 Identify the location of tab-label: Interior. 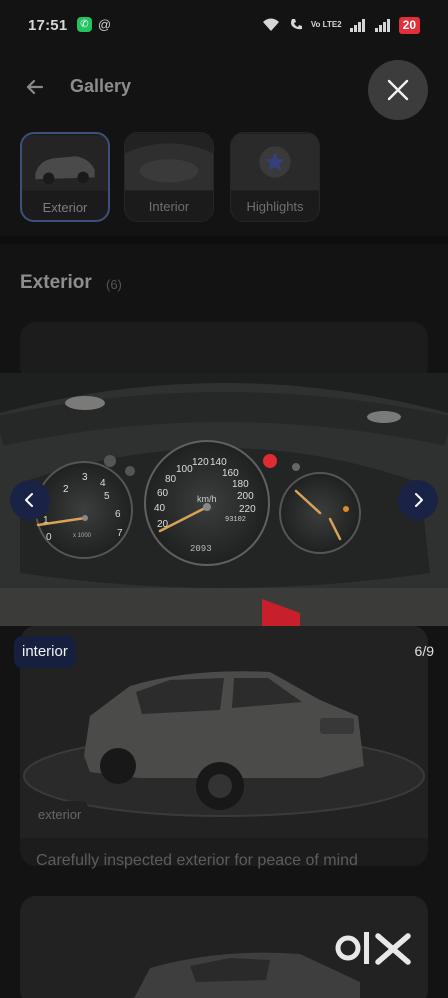
(169, 206).